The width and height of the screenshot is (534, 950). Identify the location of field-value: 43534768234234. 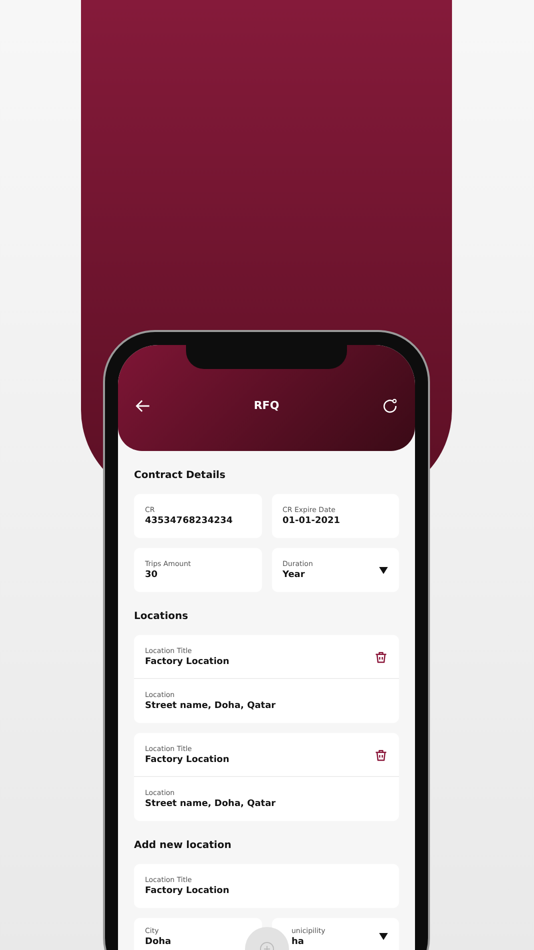
(189, 521).